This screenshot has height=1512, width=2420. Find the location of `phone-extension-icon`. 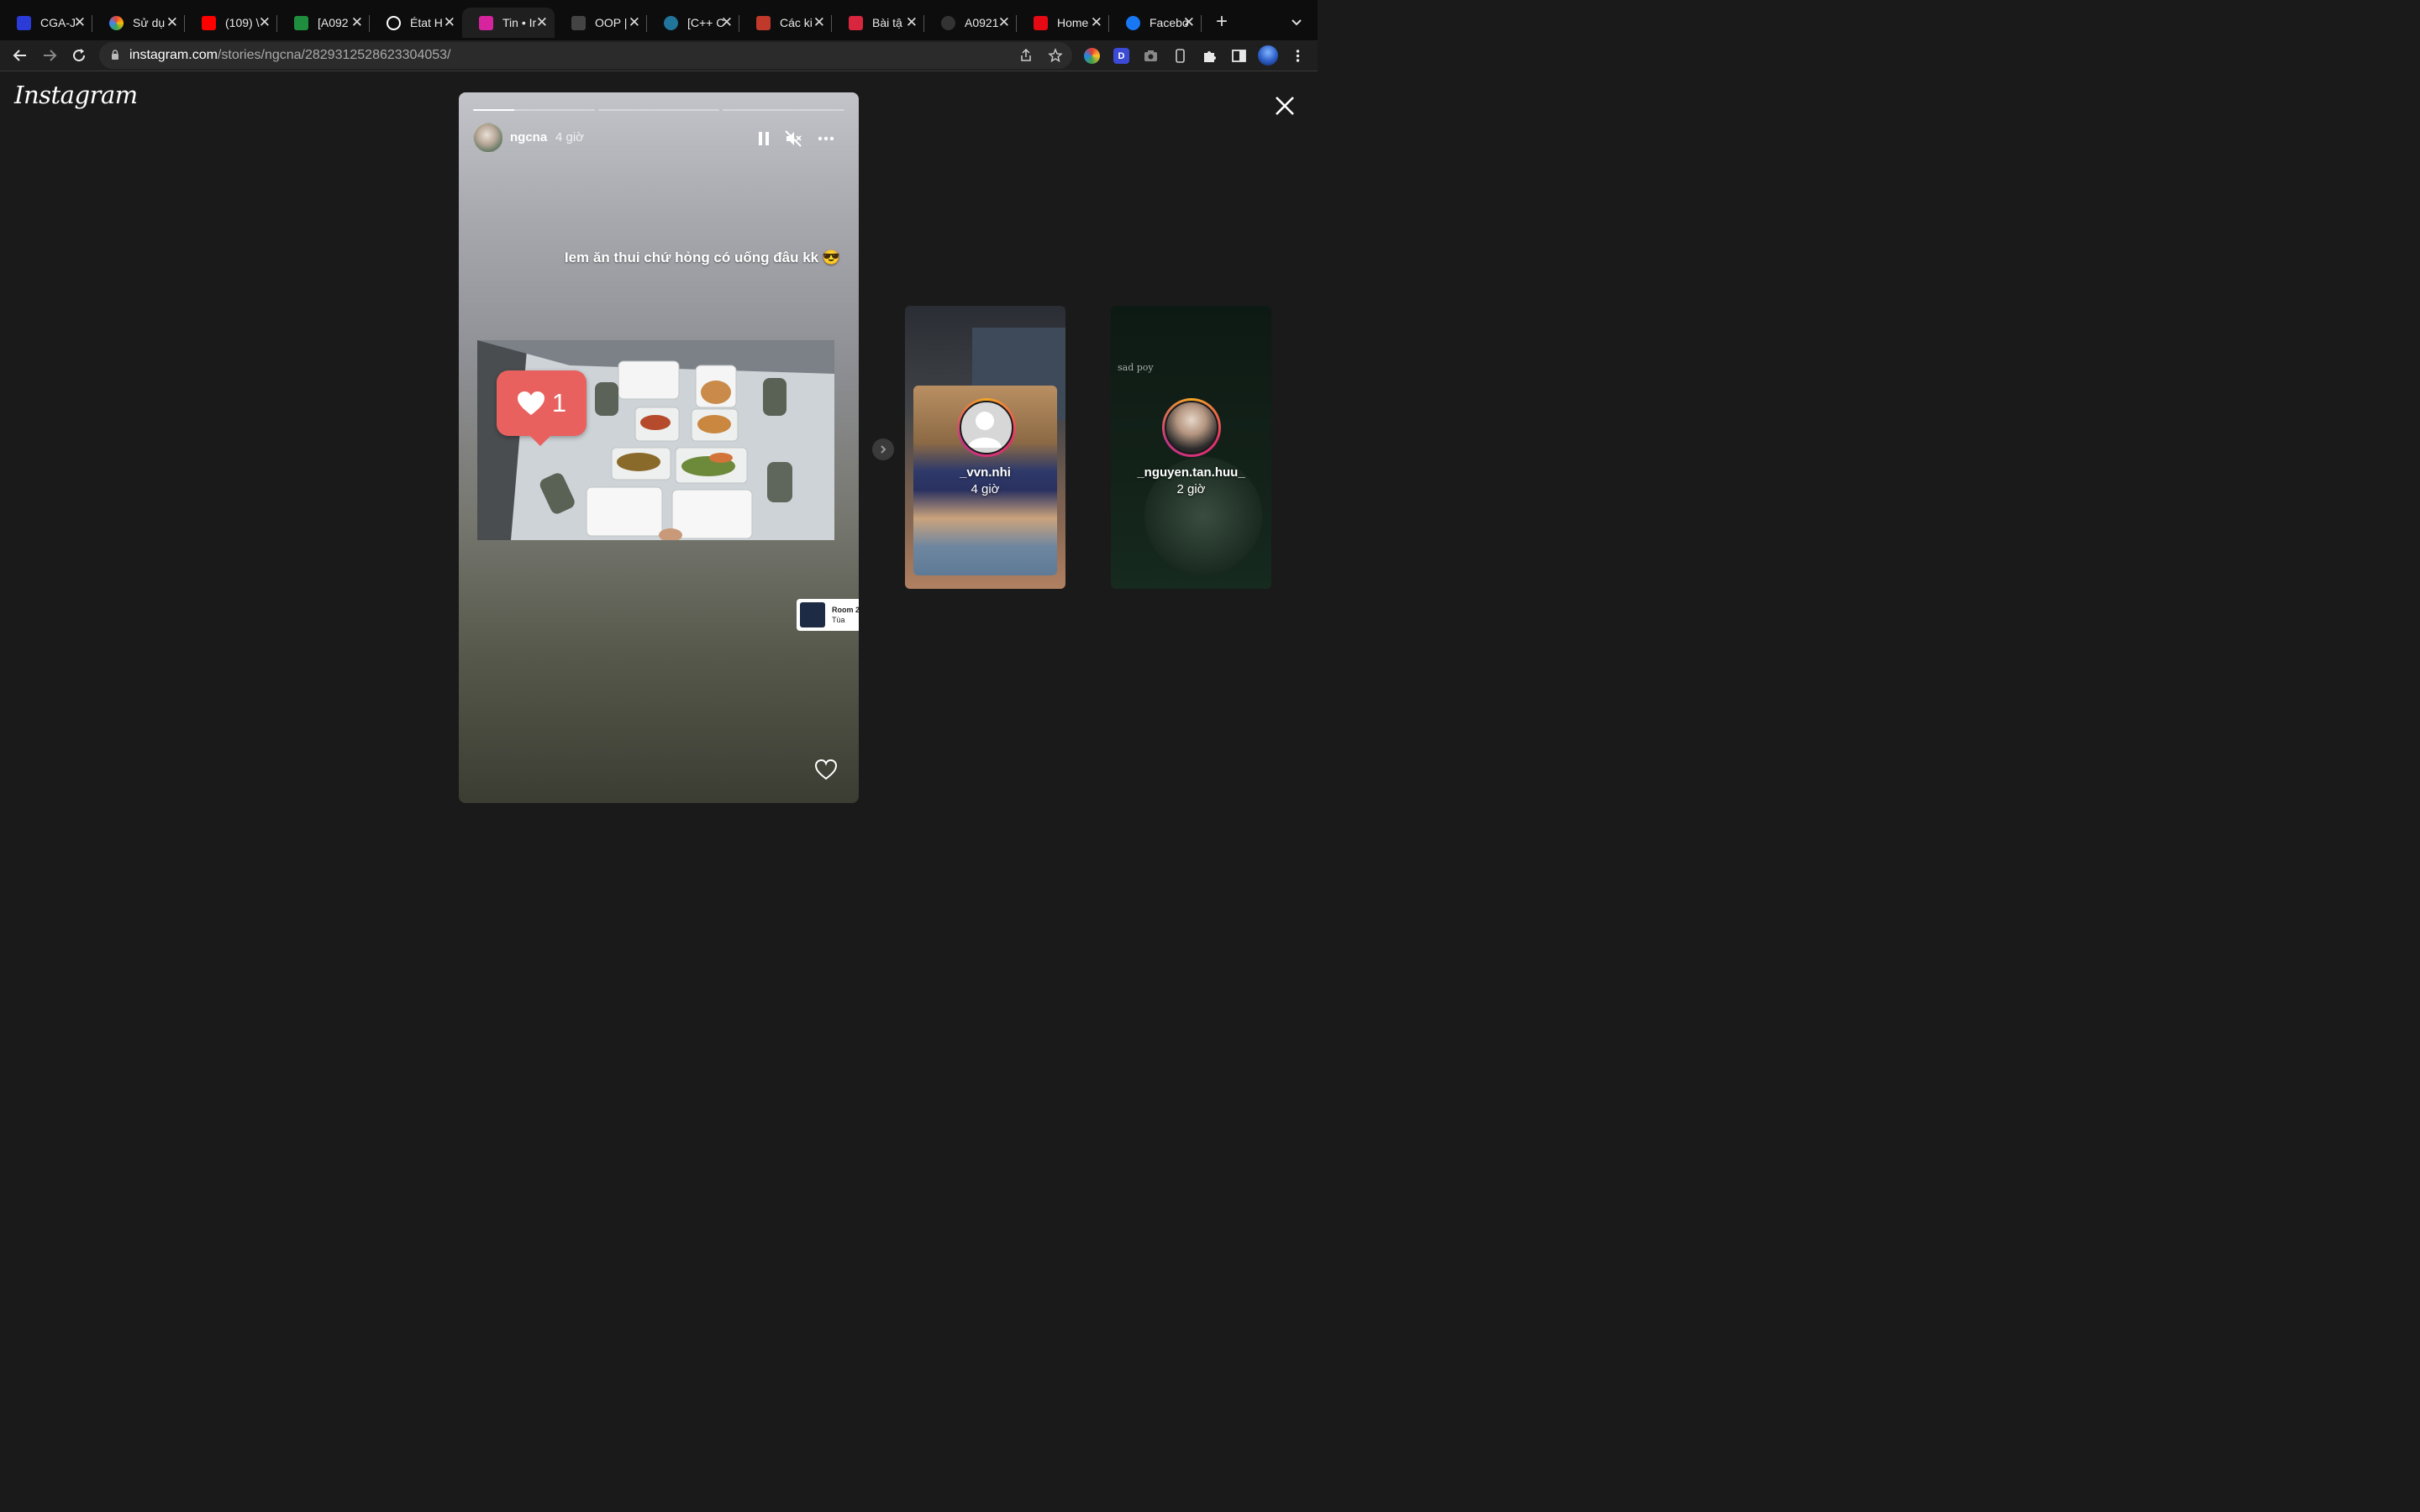

phone-extension-icon is located at coordinates (1180, 56).